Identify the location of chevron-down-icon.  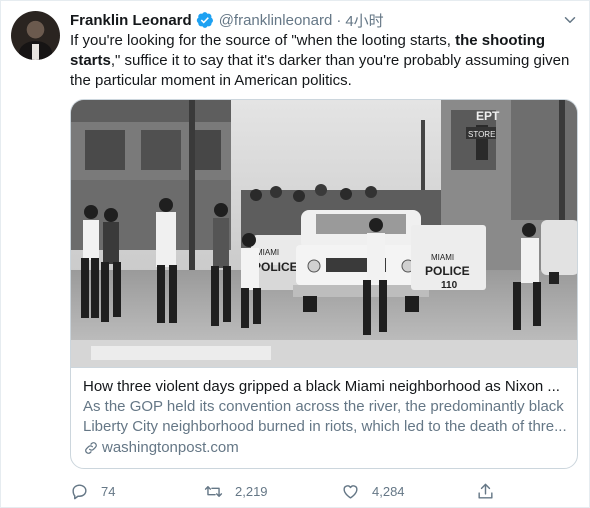
(570, 20).